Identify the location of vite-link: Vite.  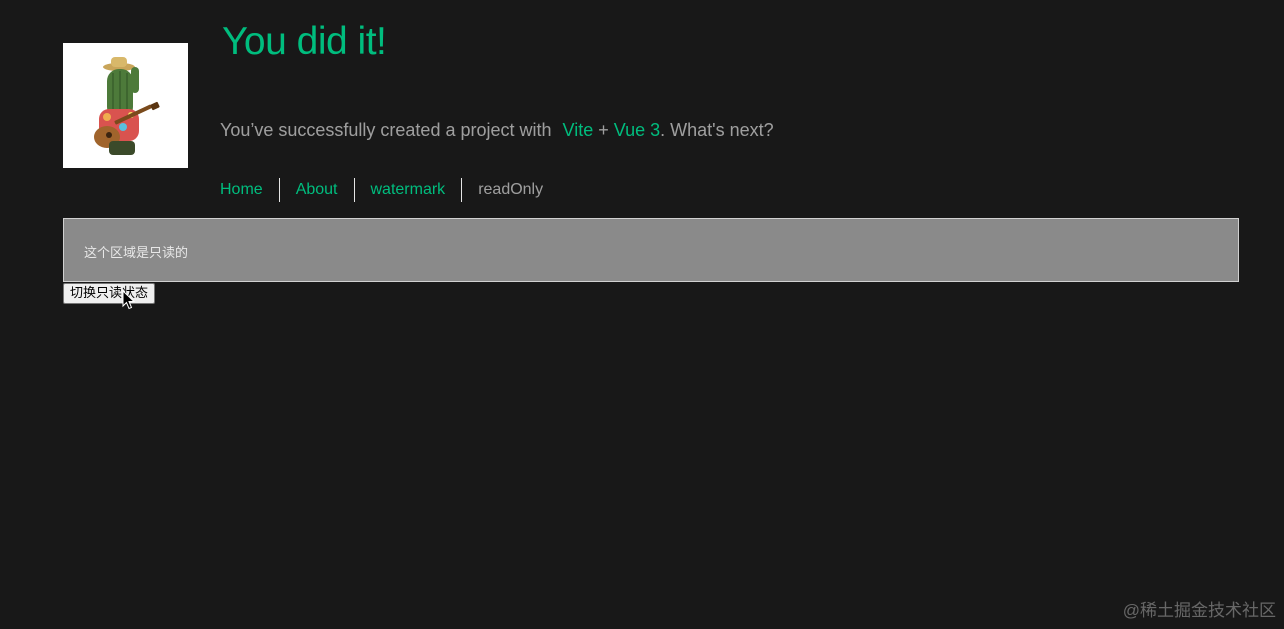
(578, 130).